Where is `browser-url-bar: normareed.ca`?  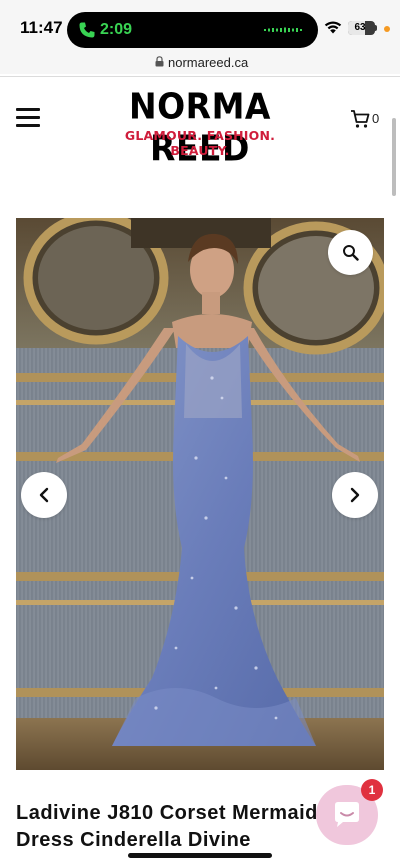 browser-url-bar: normareed.ca is located at coordinates (200, 63).